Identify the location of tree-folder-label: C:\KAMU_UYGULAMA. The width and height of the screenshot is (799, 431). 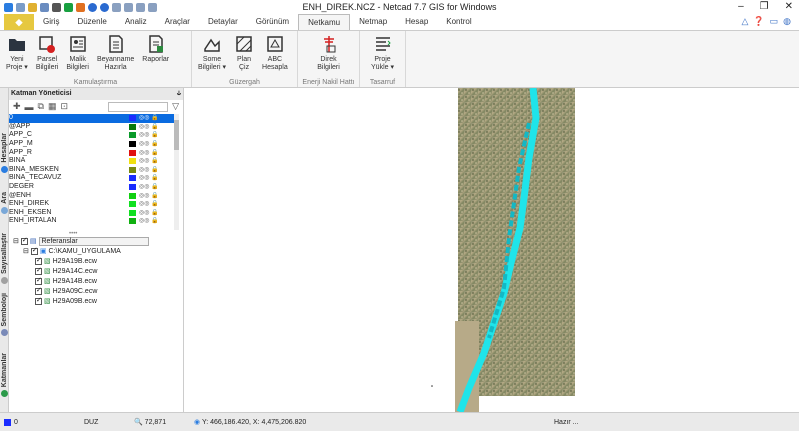
(84, 251).